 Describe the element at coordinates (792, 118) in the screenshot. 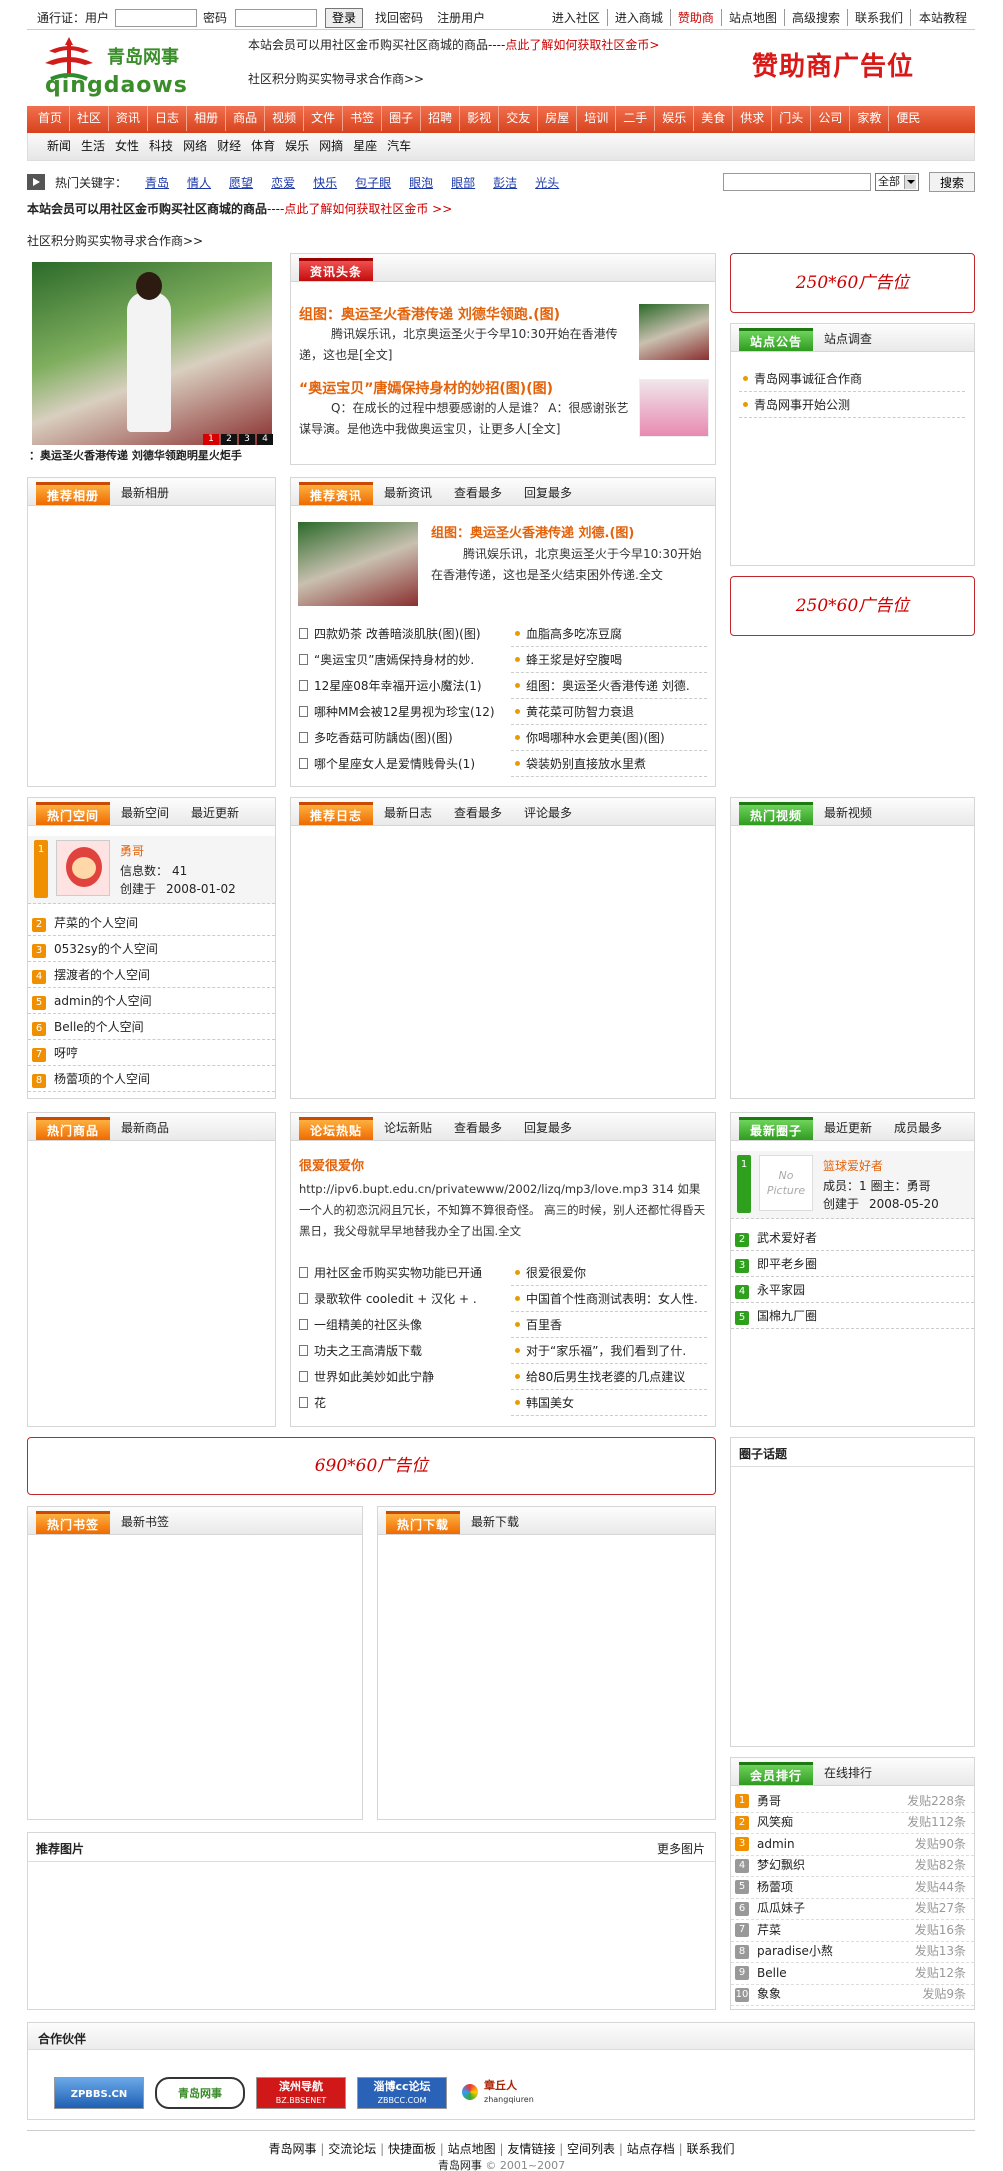

I see `nav-storefront: 门头` at that location.